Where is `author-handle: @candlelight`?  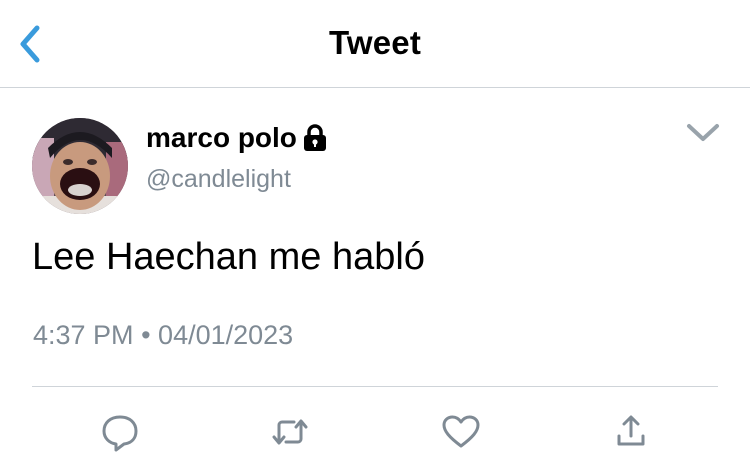
author-handle: @candlelight is located at coordinates (218, 179).